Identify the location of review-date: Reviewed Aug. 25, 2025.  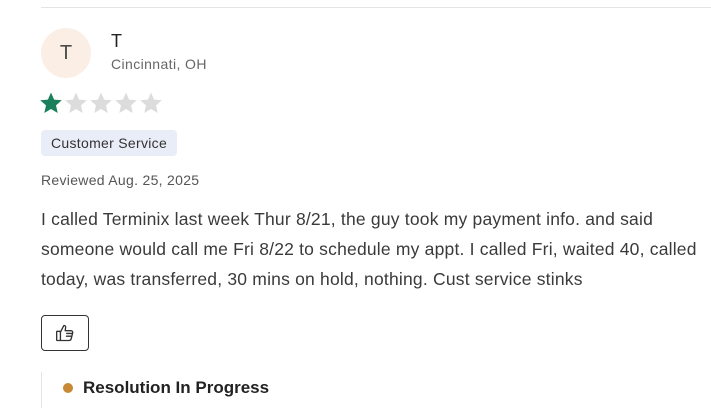
(120, 180).